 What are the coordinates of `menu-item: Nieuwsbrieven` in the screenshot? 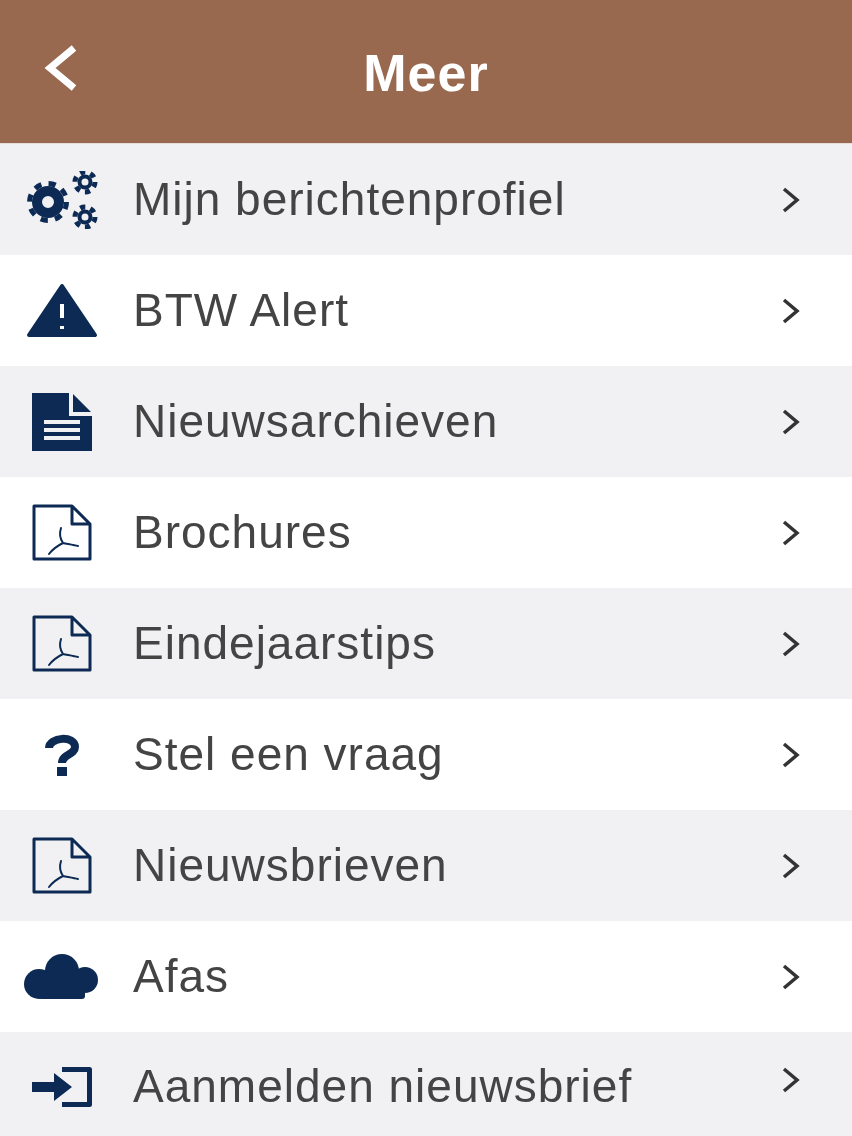 It's located at (426, 865).